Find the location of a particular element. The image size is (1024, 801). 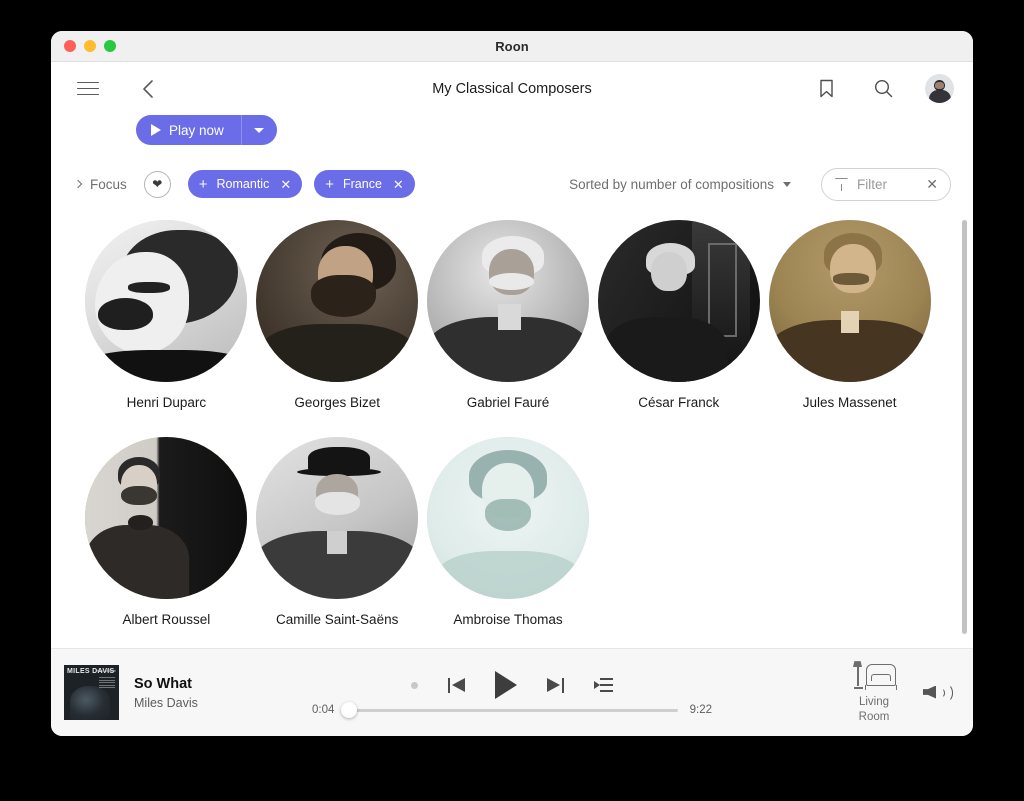

search-button is located at coordinates (883, 89).